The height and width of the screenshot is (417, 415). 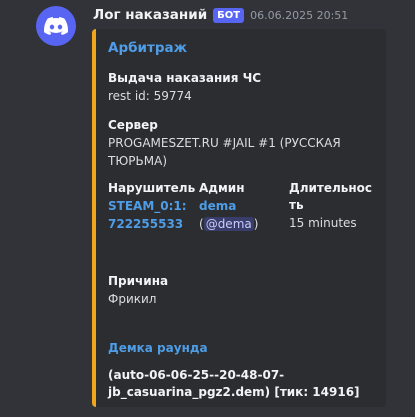 I want to click on violator-steam-link-line2: 722255533, so click(x=151, y=224).